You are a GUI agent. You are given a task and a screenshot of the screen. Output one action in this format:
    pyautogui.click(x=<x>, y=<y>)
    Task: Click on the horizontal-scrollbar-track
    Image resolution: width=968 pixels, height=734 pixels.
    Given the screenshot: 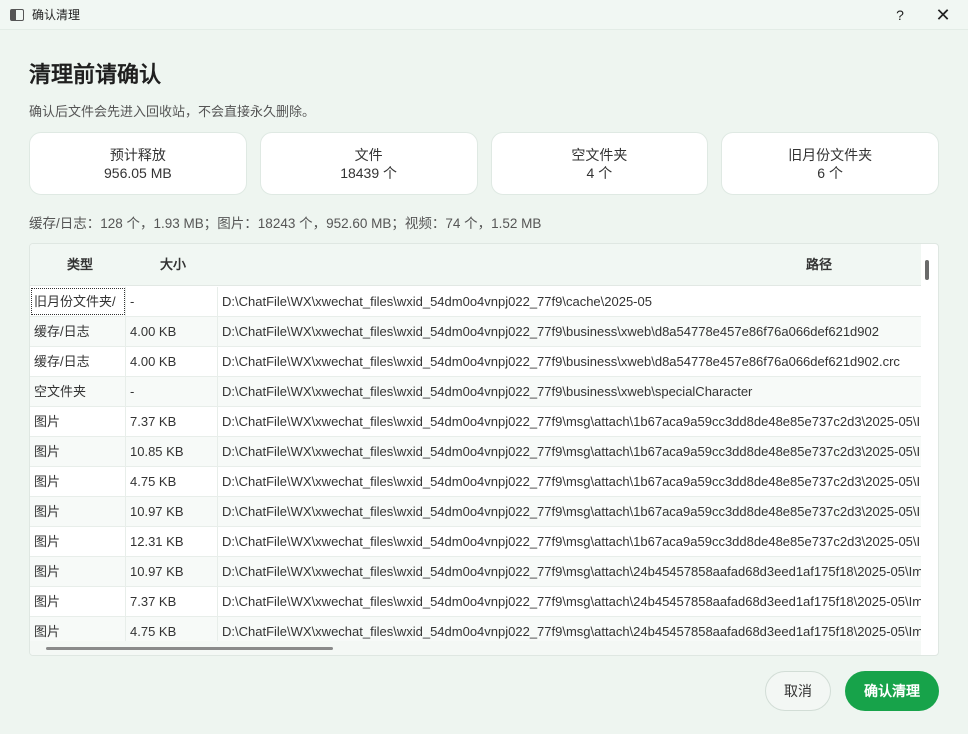 What is the action you would take?
    pyautogui.click(x=475, y=648)
    